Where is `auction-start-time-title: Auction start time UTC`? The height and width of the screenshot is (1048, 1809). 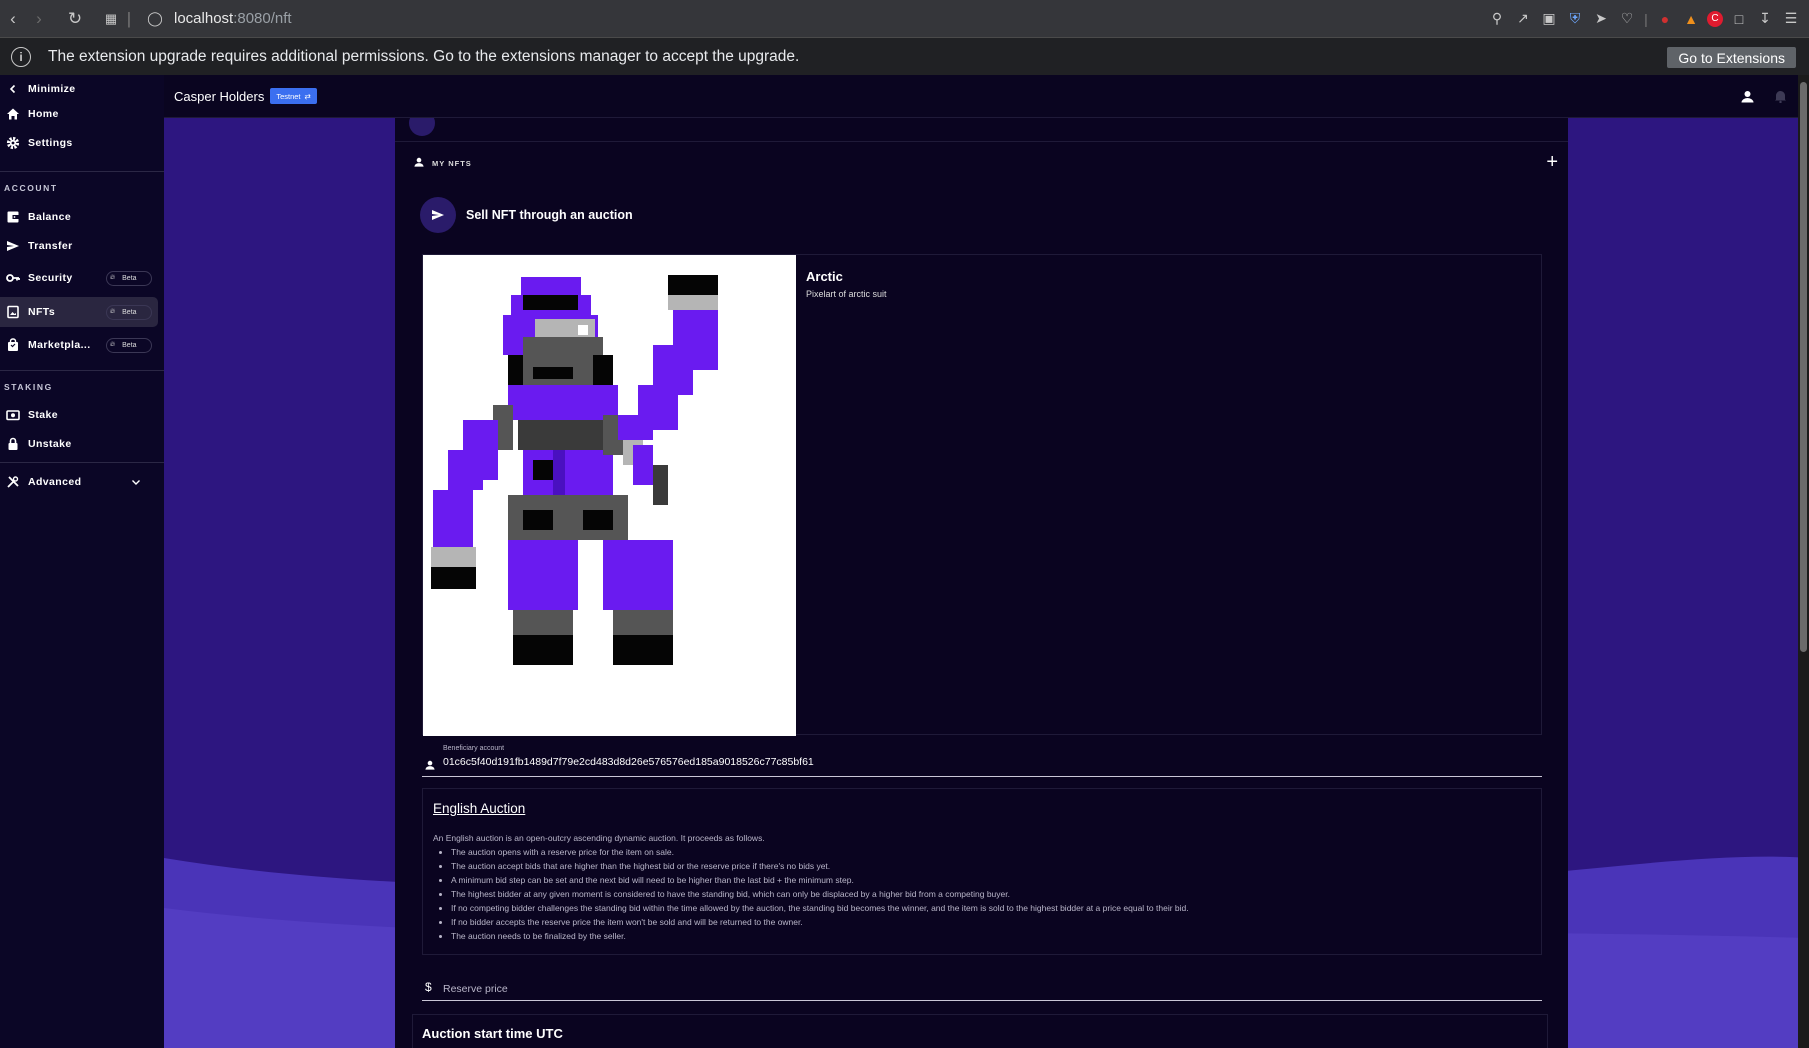
auction-start-time-title: Auction start time UTC is located at coordinates (492, 1033).